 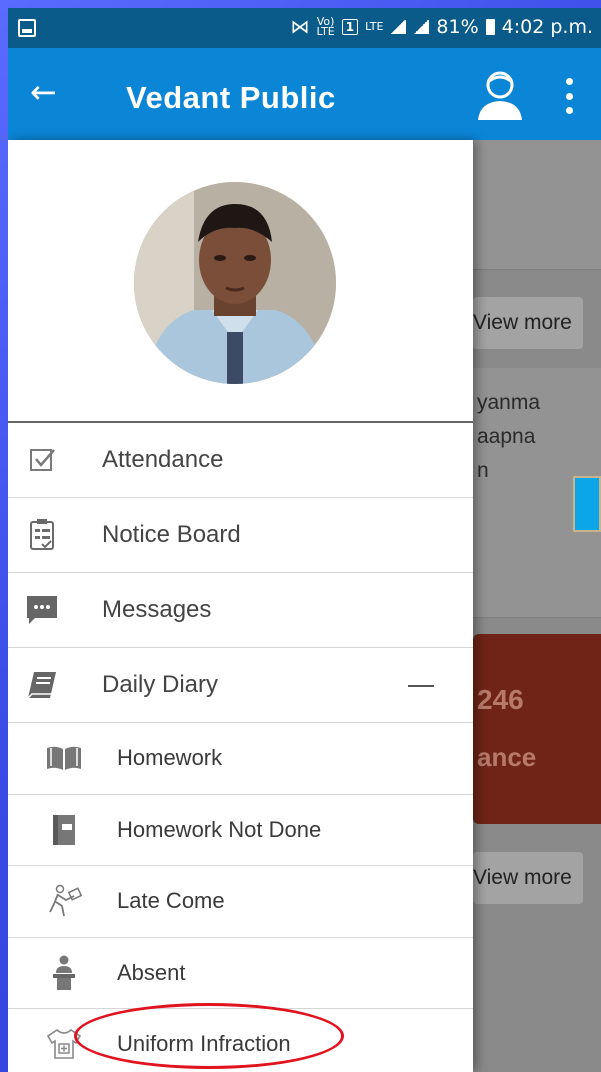 I want to click on menu-item-messages: Messages, so click(x=240, y=610).